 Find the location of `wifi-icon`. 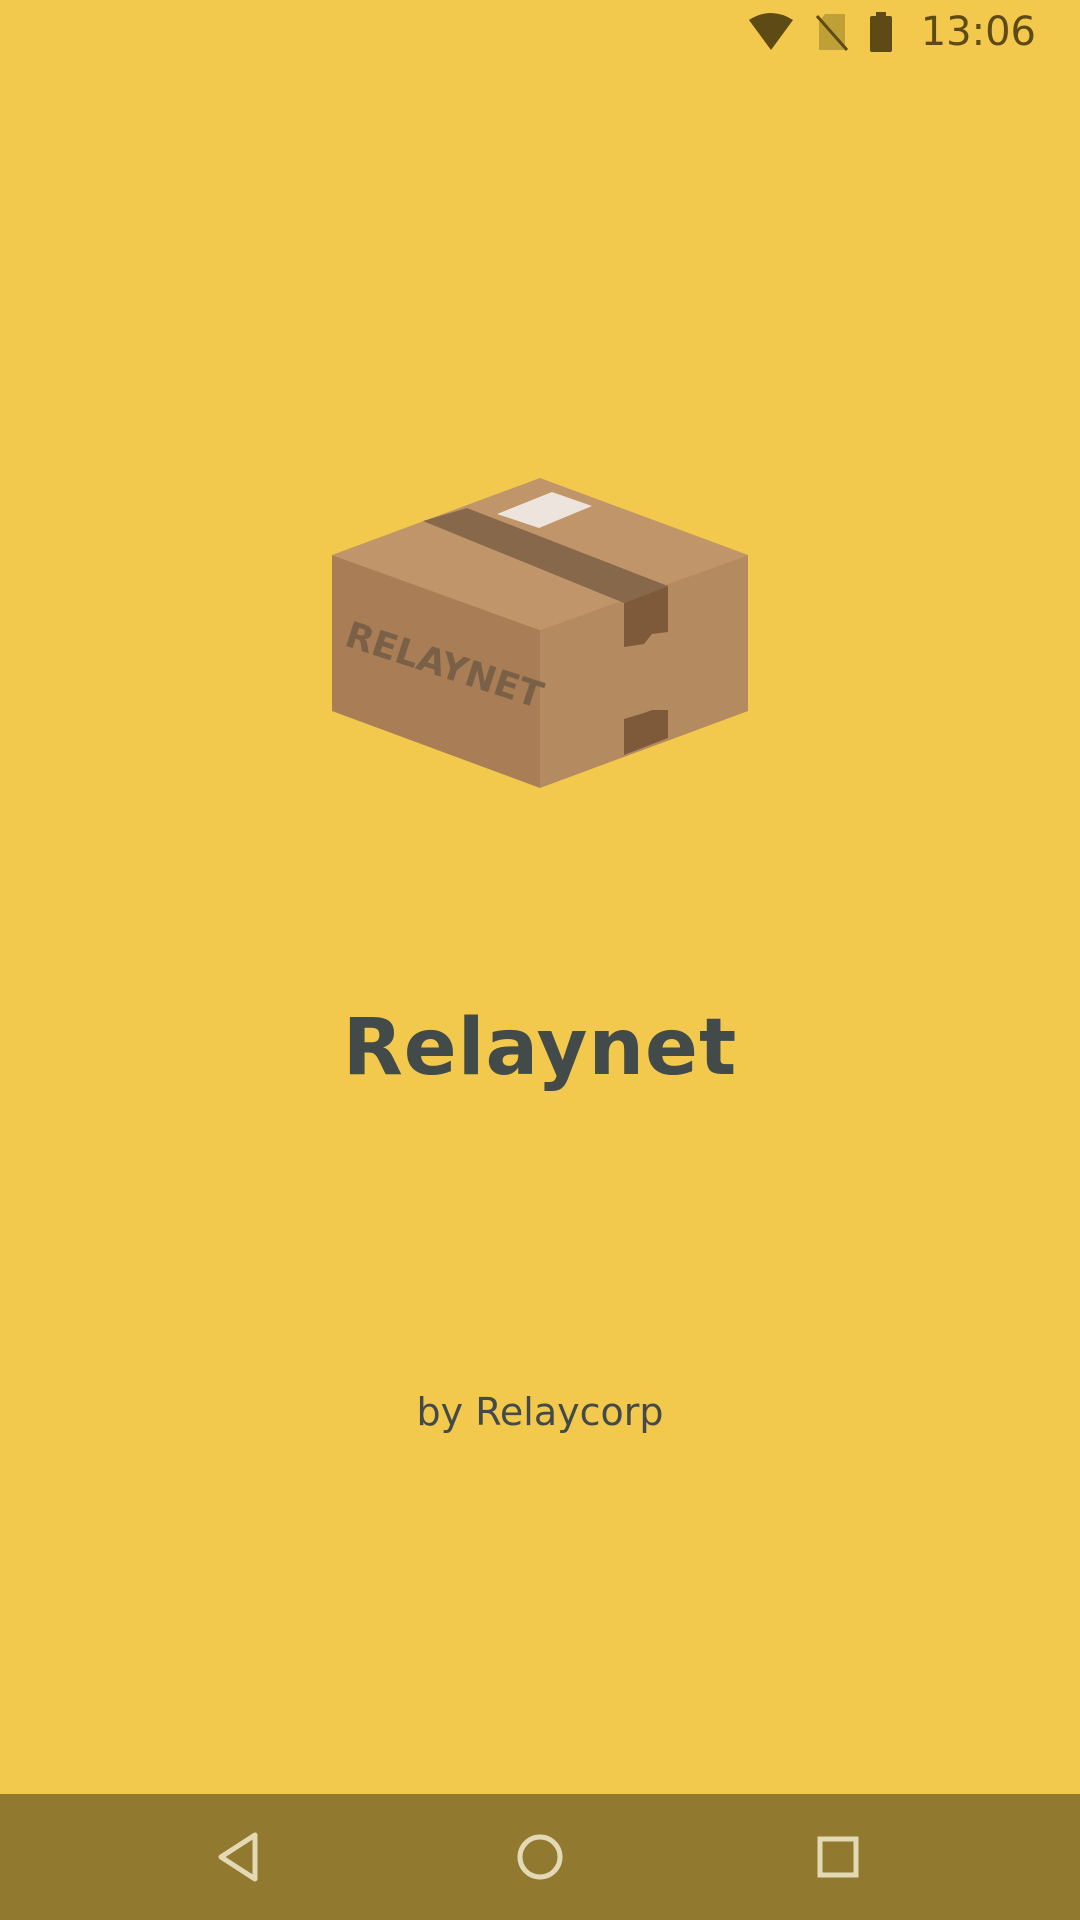

wifi-icon is located at coordinates (770, 31).